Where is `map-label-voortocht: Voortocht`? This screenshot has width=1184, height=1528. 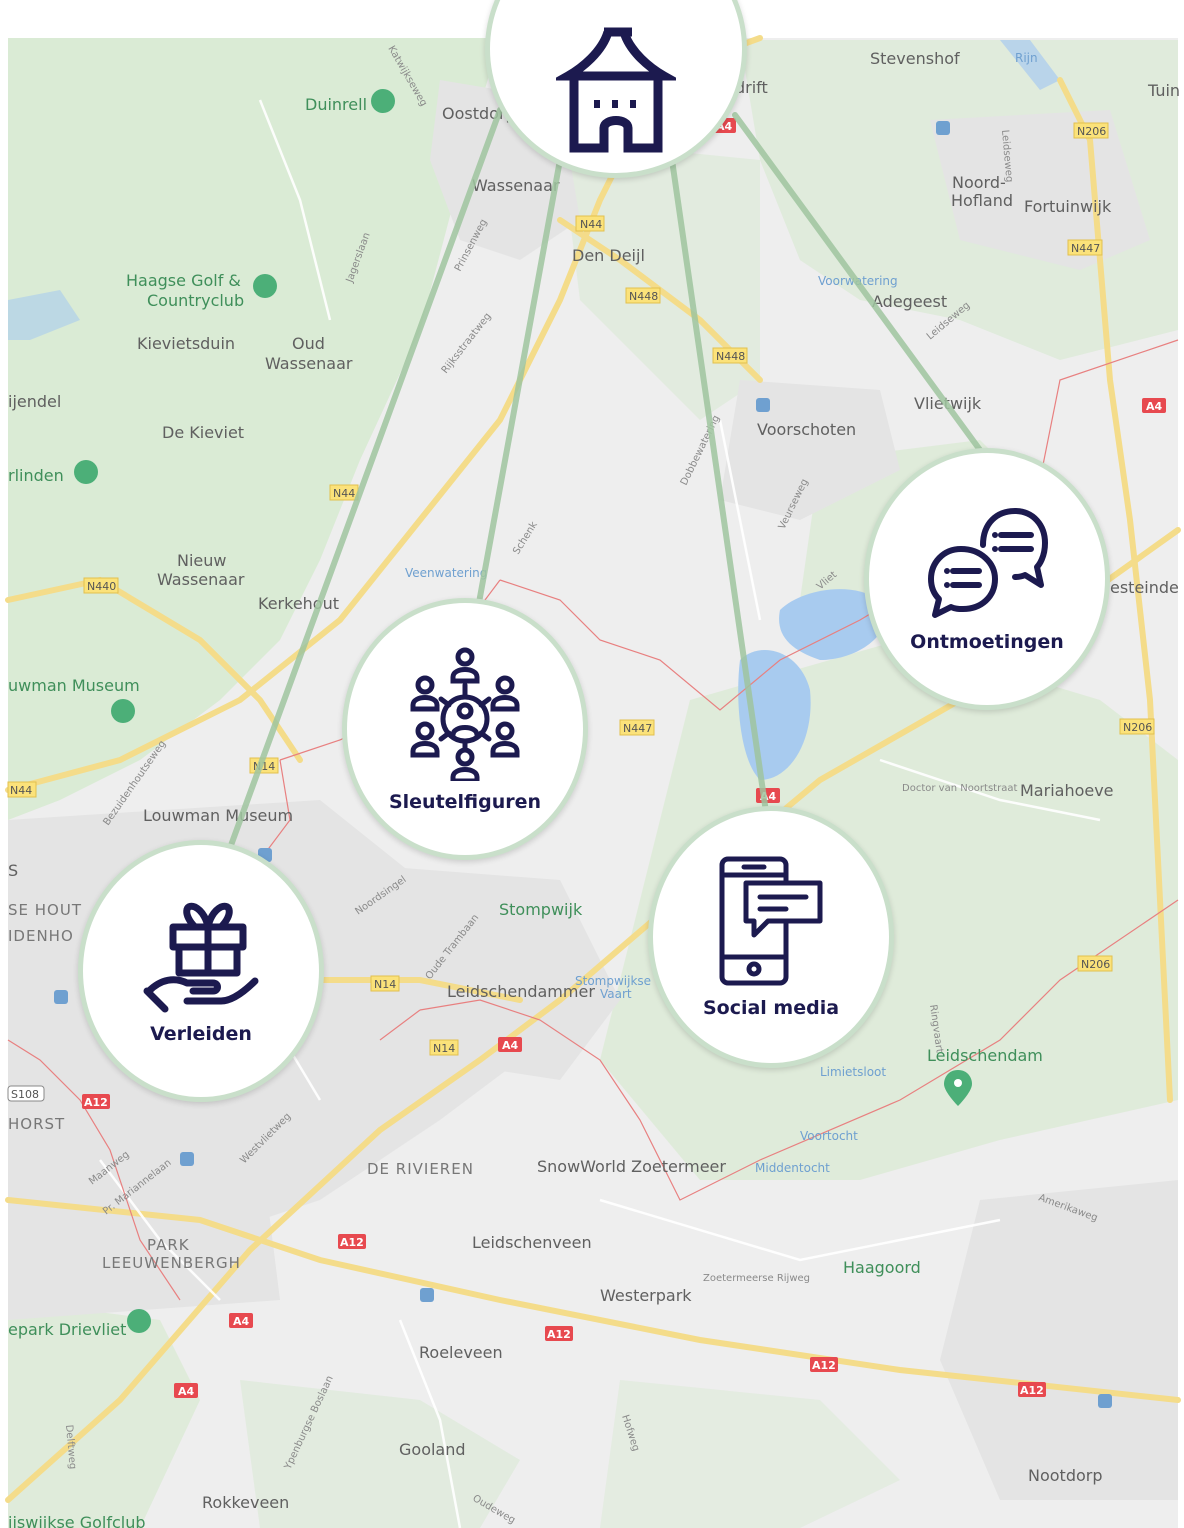 map-label-voortocht: Voortocht is located at coordinates (829, 1136).